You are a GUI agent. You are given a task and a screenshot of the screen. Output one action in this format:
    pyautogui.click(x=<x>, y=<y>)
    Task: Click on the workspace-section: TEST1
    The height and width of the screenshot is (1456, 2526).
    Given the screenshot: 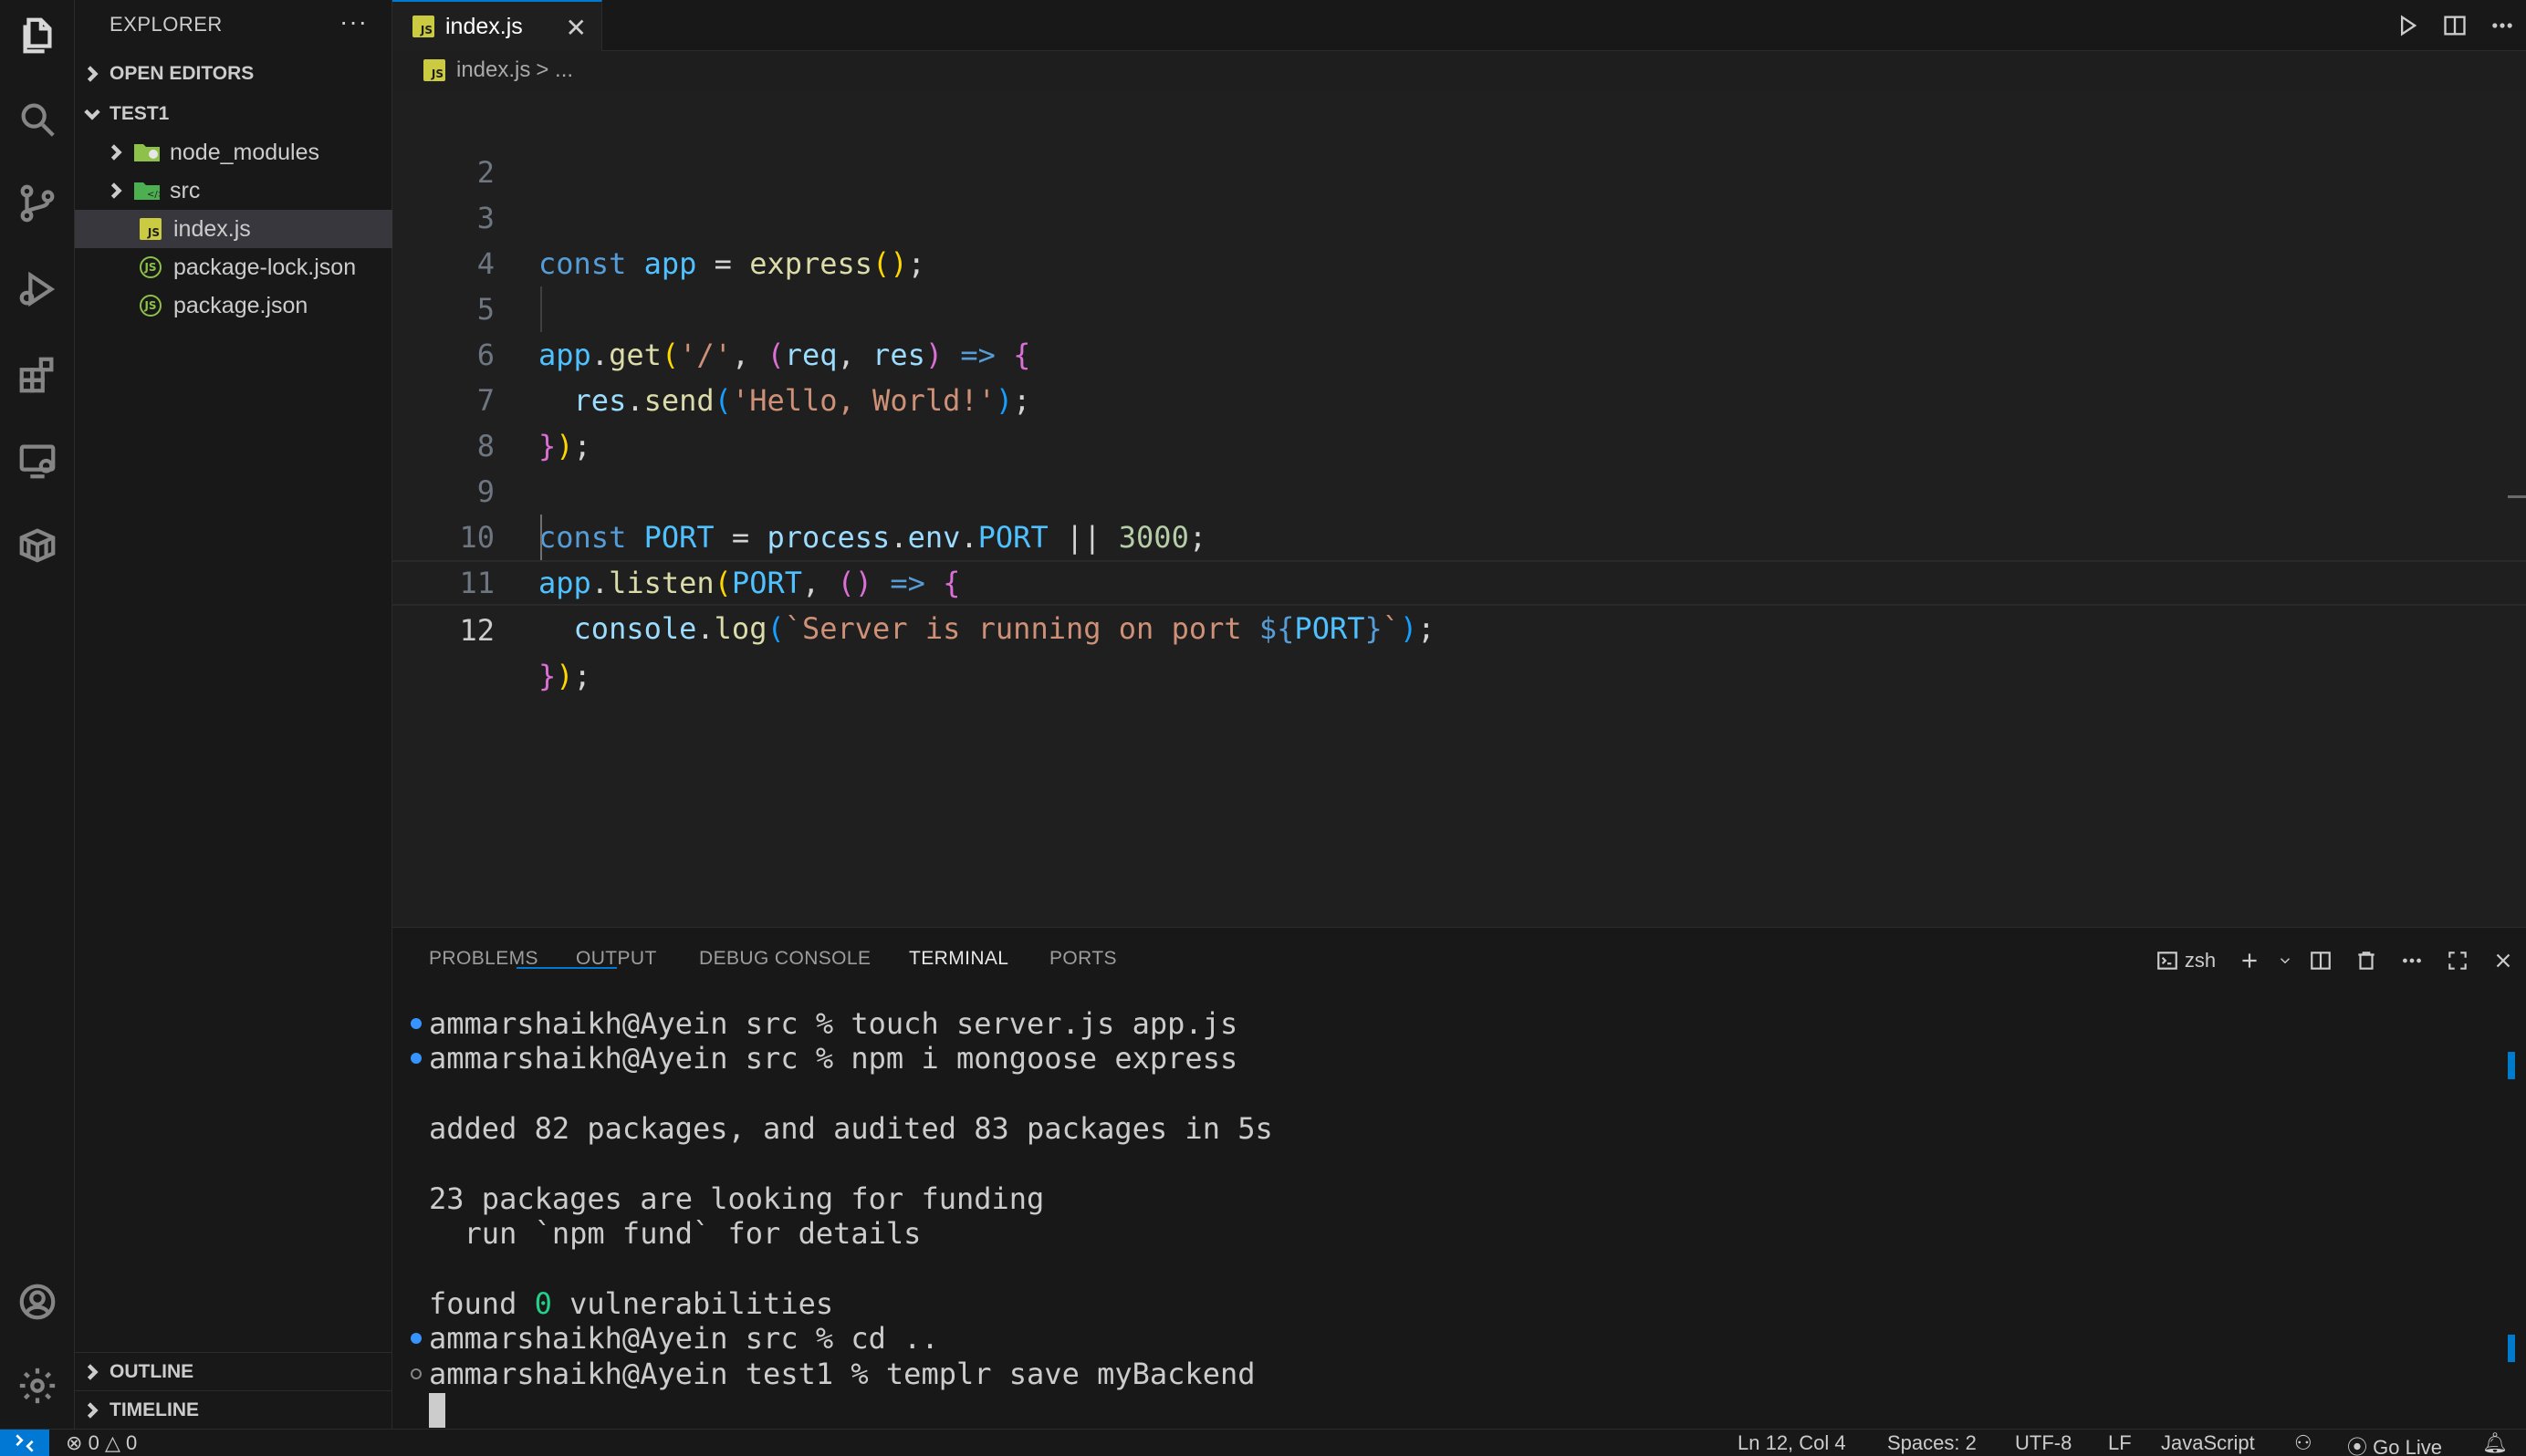 What is the action you would take?
    pyautogui.click(x=234, y=114)
    